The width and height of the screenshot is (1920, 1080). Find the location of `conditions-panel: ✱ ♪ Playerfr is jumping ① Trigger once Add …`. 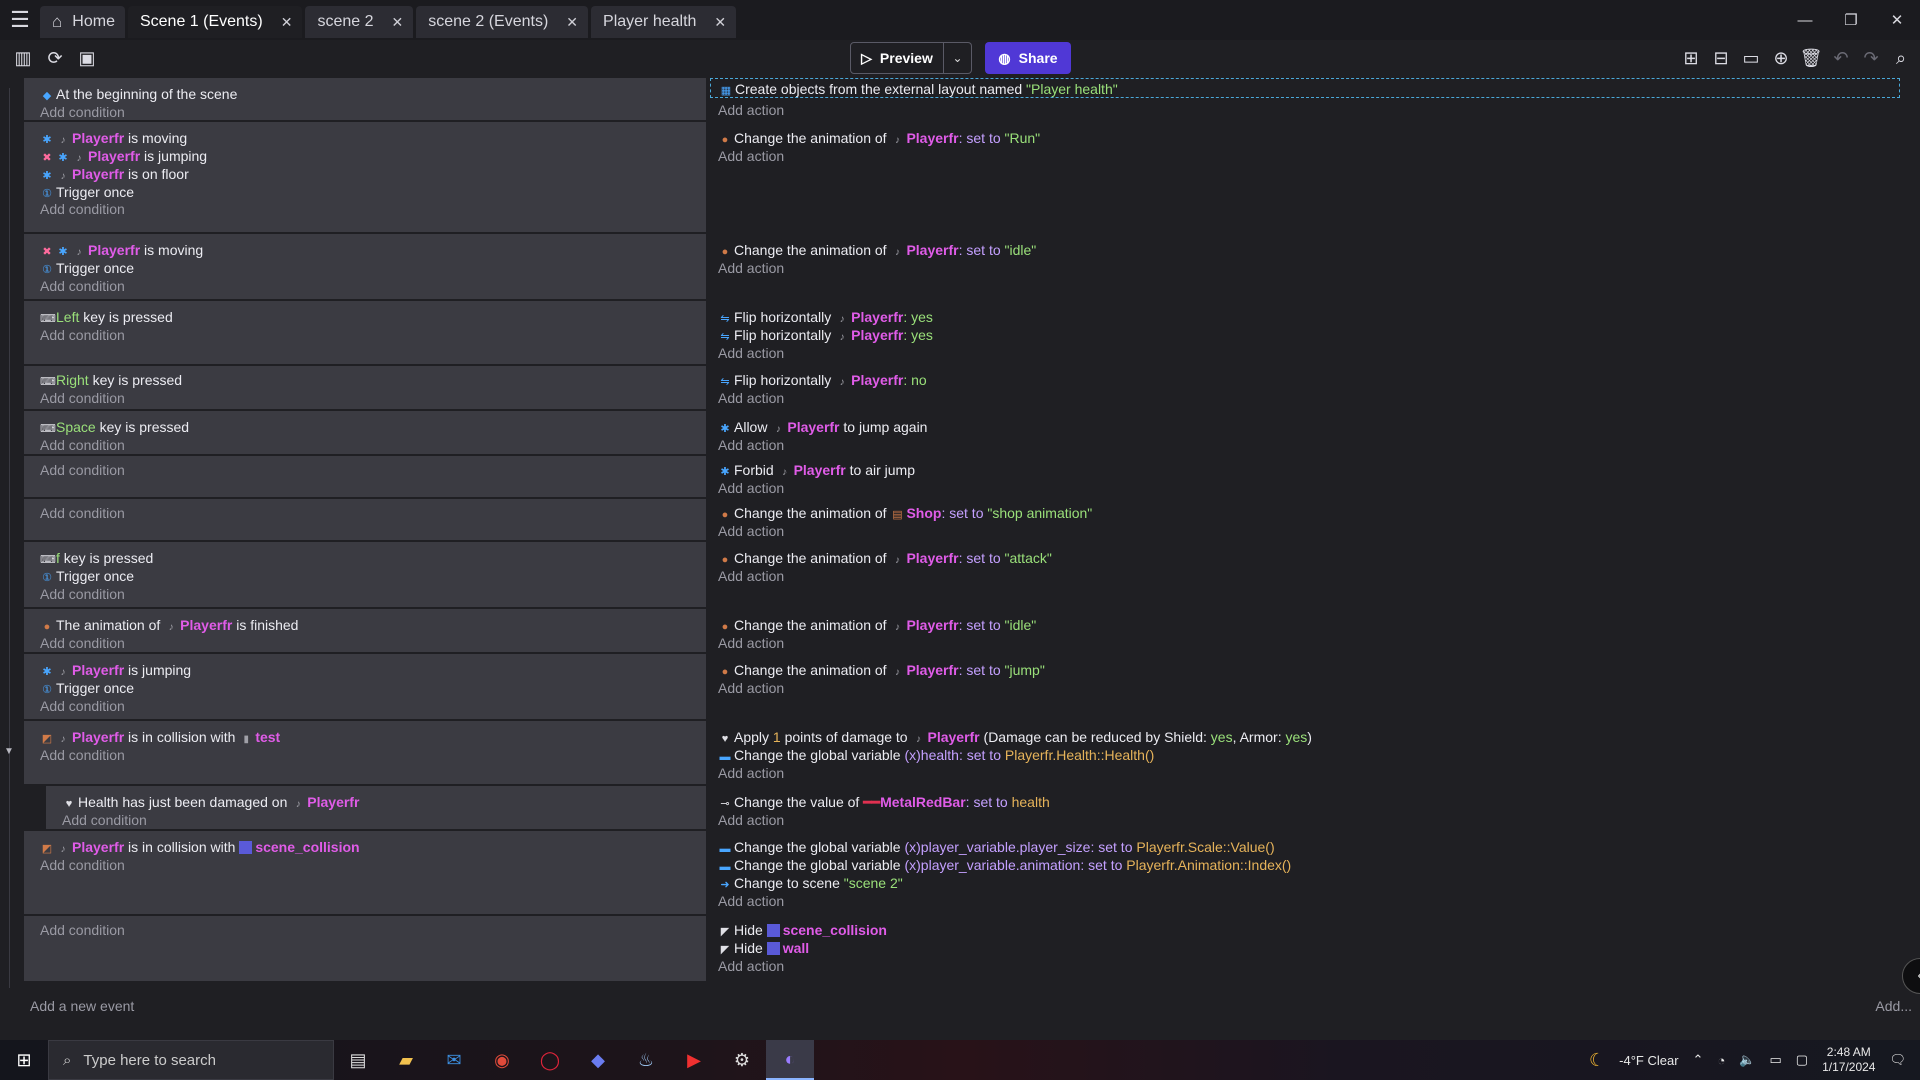

conditions-panel: ✱ ♪ Playerfr is jumping ① Trigger once Add … is located at coordinates (365, 687).